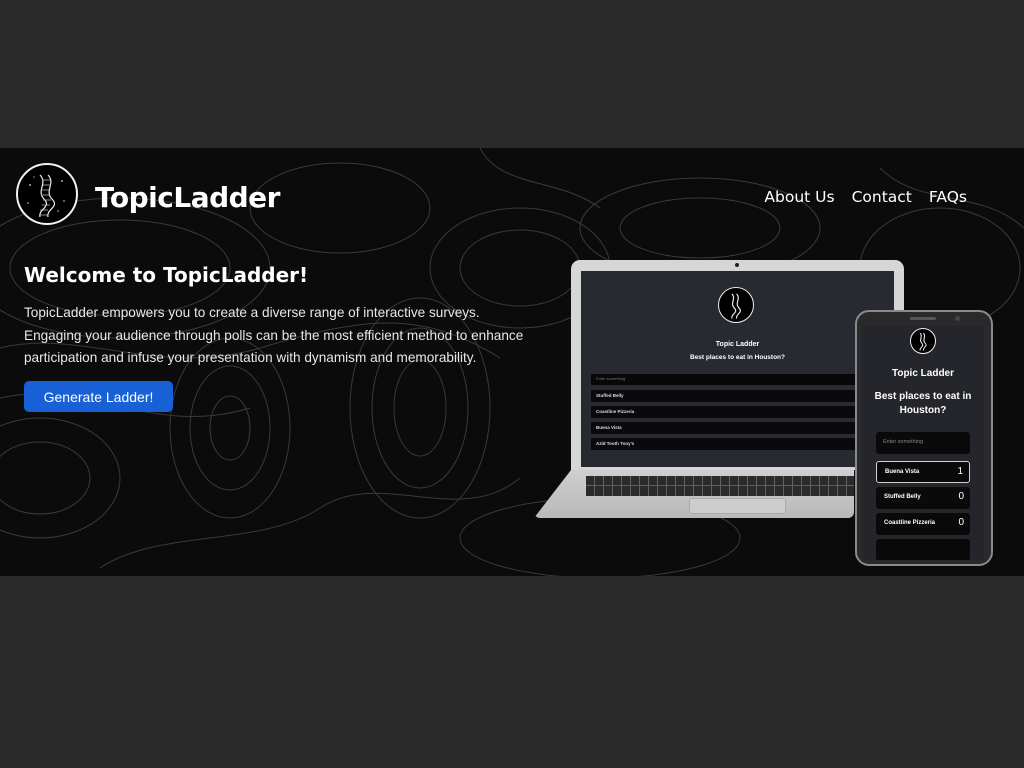 This screenshot has height=768, width=1024. I want to click on laptop-preview-item-label: Azld Tooth Tony's, so click(615, 443).